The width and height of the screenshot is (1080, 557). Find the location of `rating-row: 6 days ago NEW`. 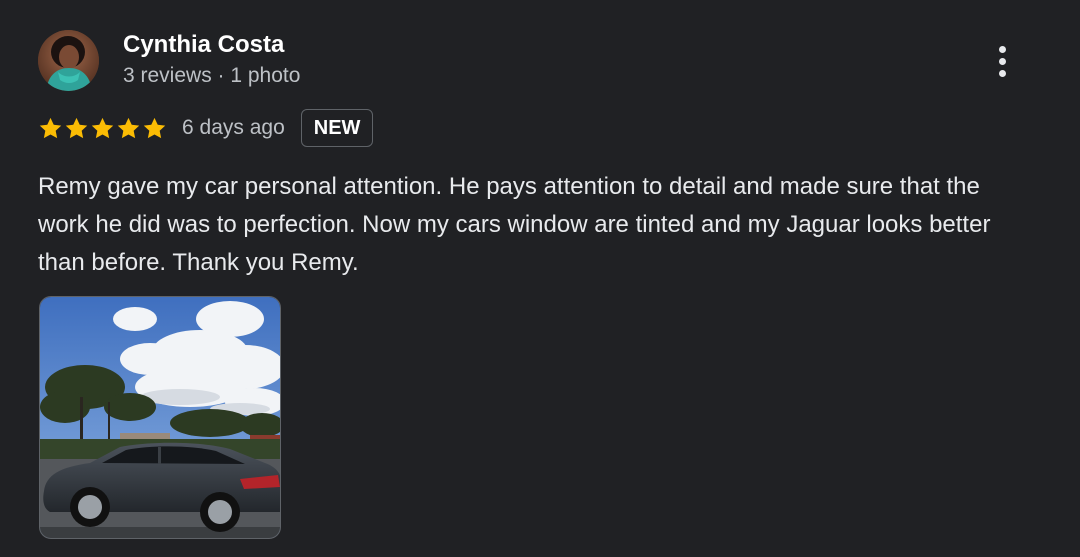

rating-row: 6 days ago NEW is located at coordinates (206, 128).